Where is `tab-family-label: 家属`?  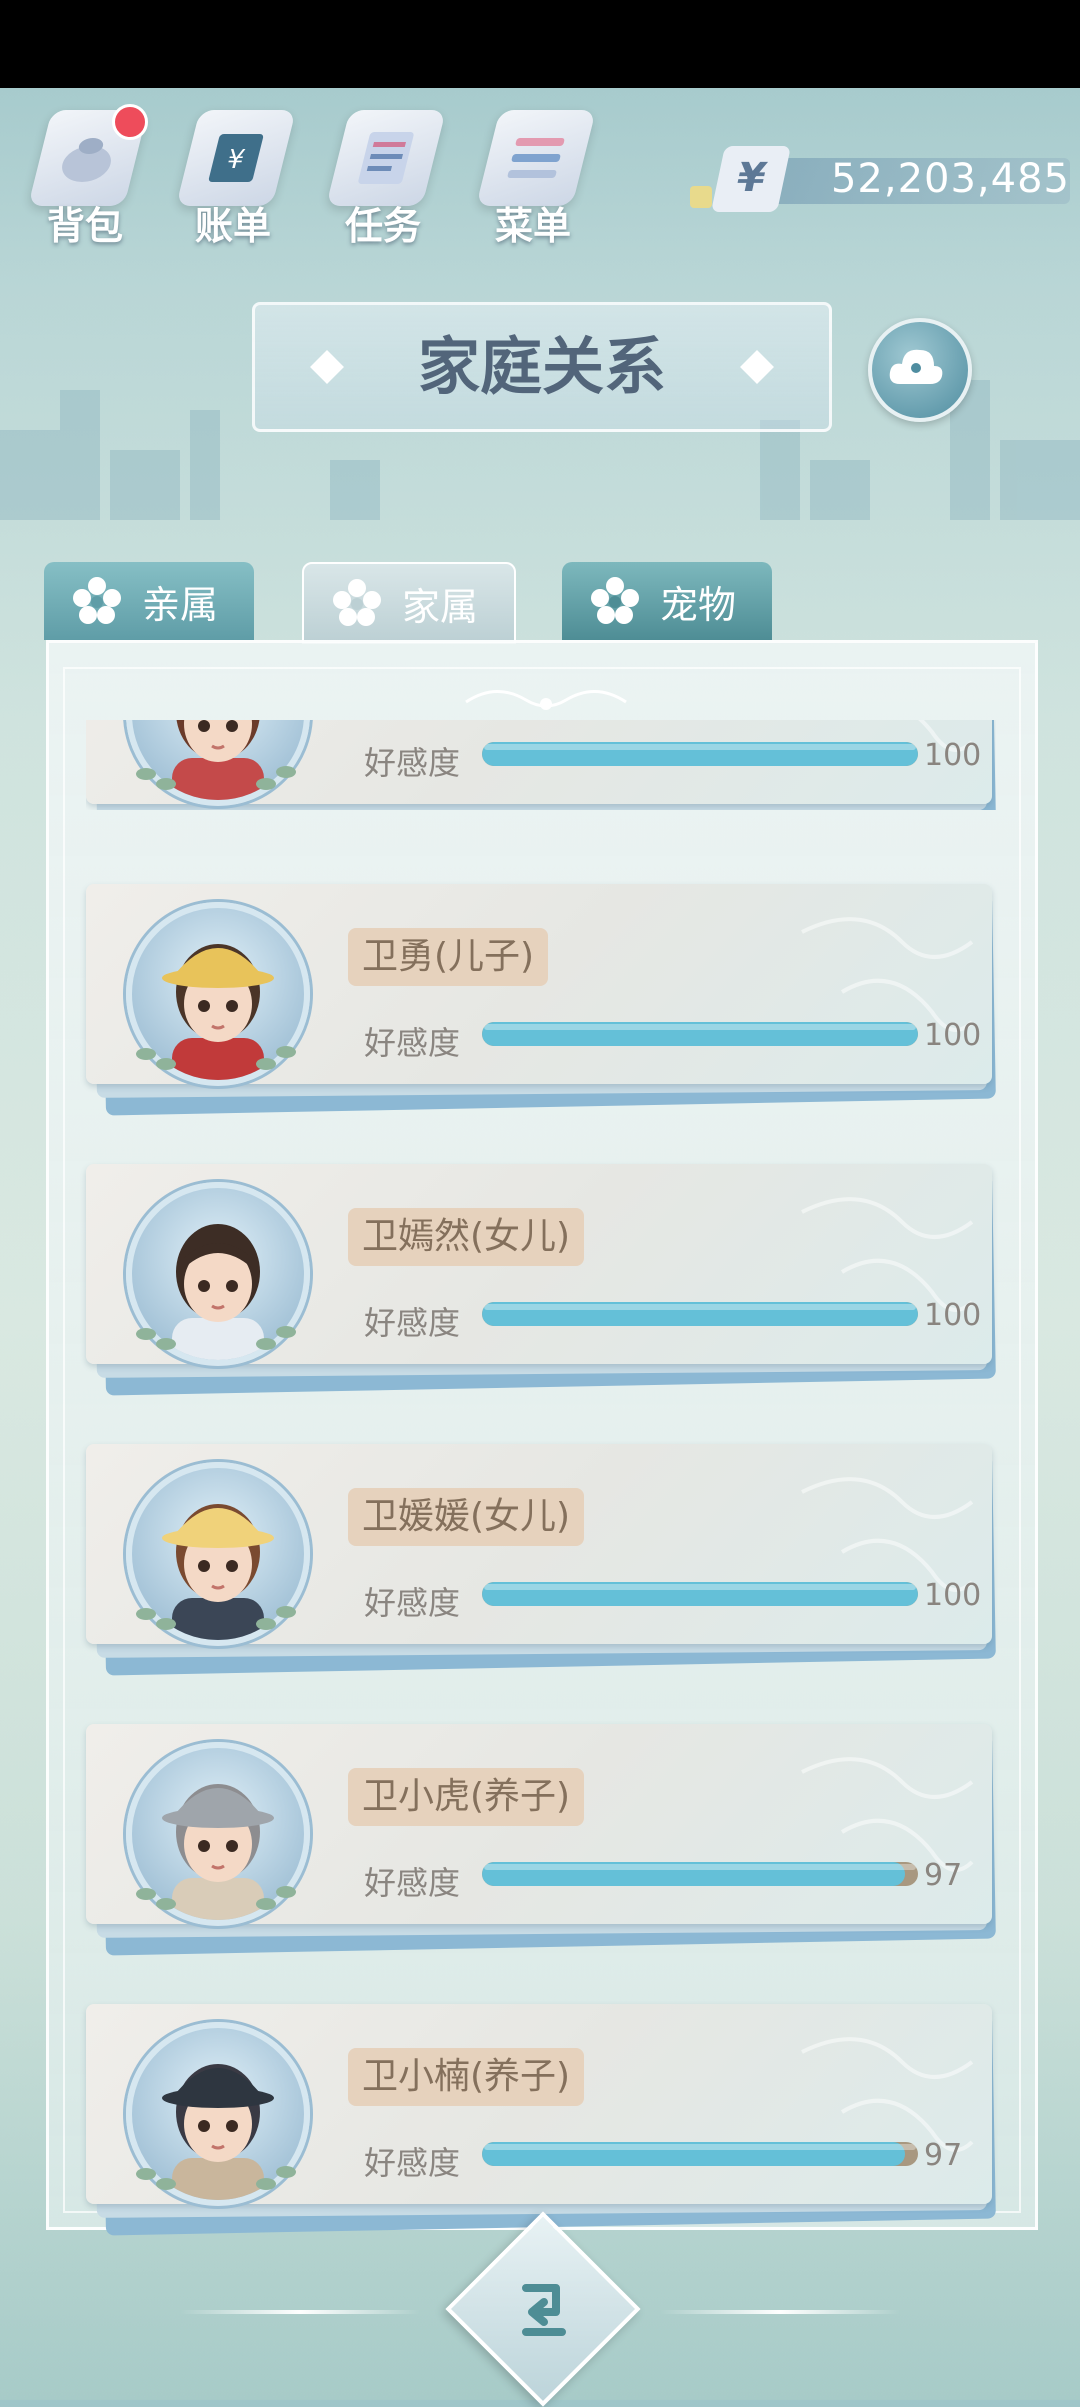 tab-family-label: 家属 is located at coordinates (440, 607).